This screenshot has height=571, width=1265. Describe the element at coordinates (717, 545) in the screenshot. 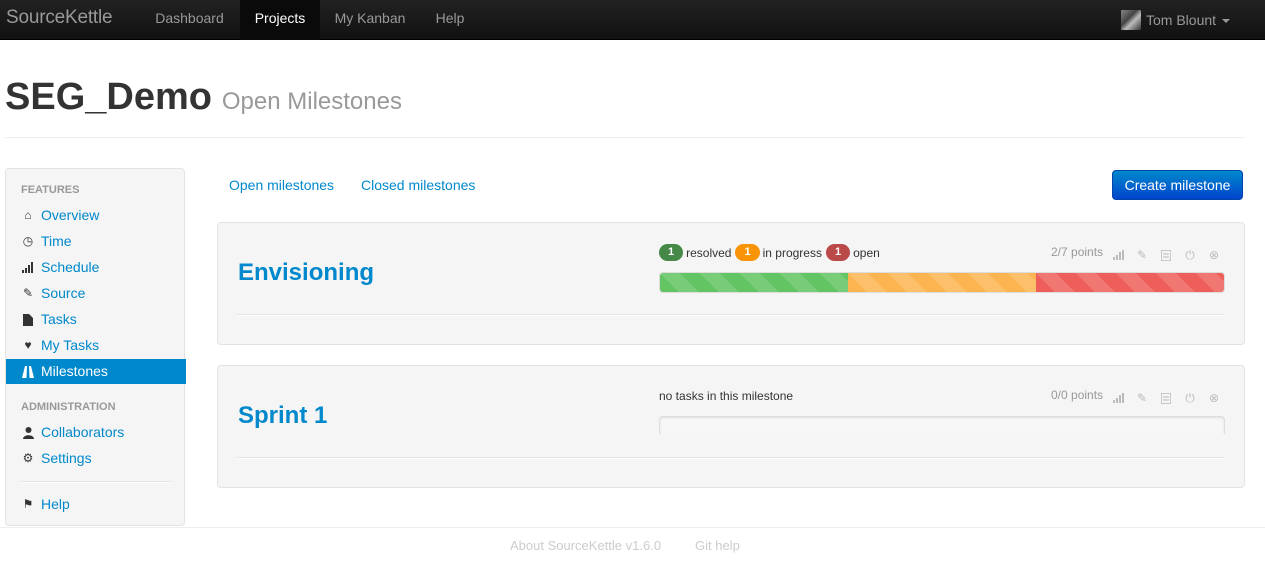

I see `git-help-link: Git help` at that location.